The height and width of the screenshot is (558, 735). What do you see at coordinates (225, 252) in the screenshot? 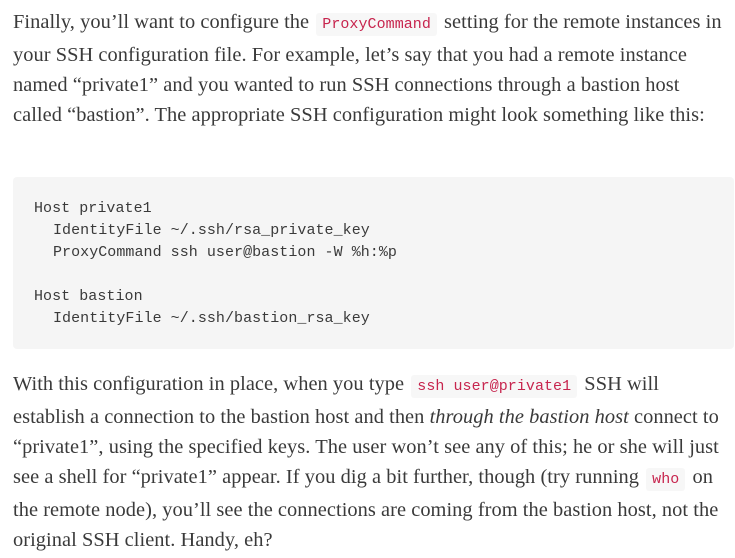
I see `code-line: ProxyCommand ssh user@bastion -W %h:%p` at bounding box center [225, 252].